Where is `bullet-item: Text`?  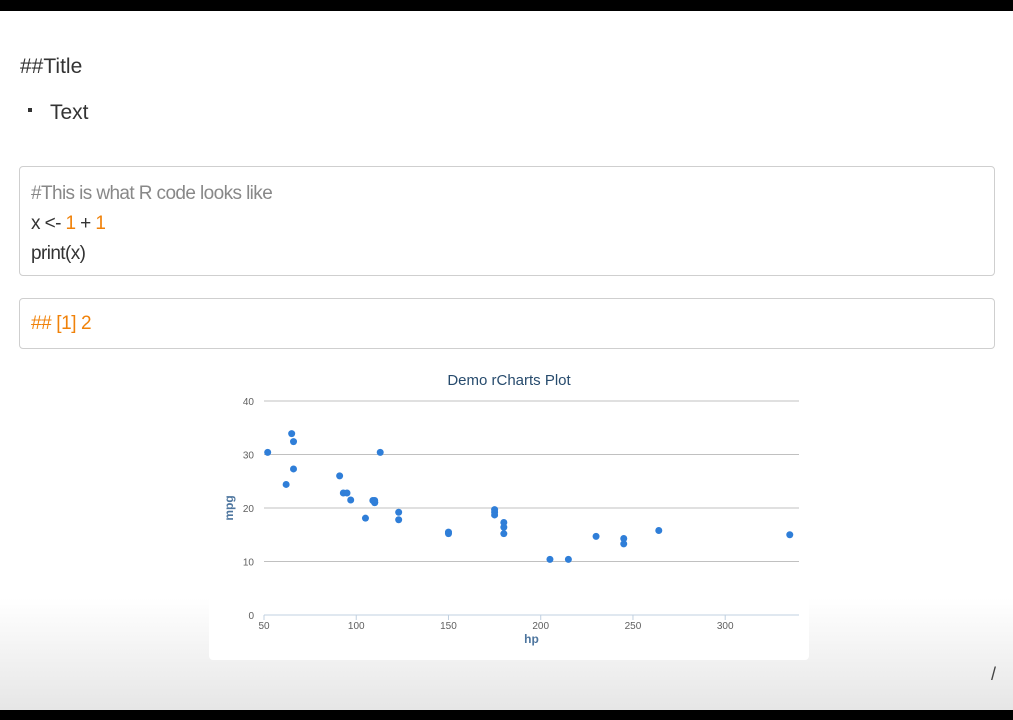
bullet-item: Text is located at coordinates (58, 113).